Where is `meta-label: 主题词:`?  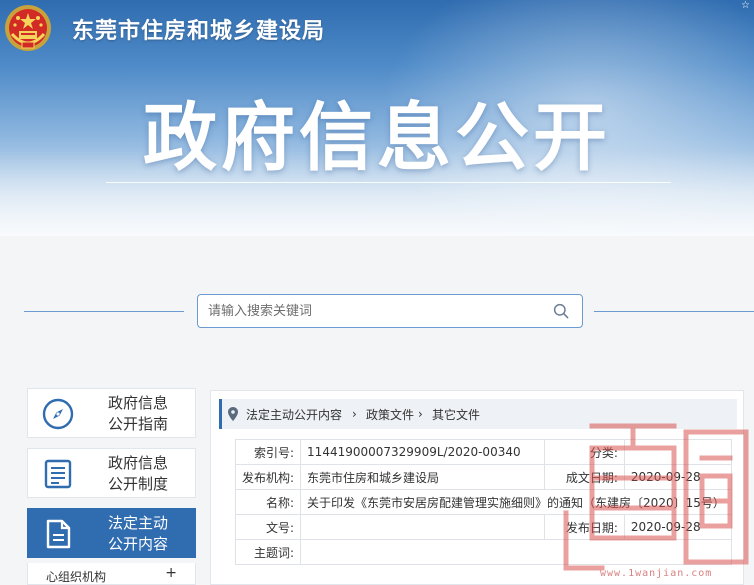
meta-label: 主题词: is located at coordinates (268, 552).